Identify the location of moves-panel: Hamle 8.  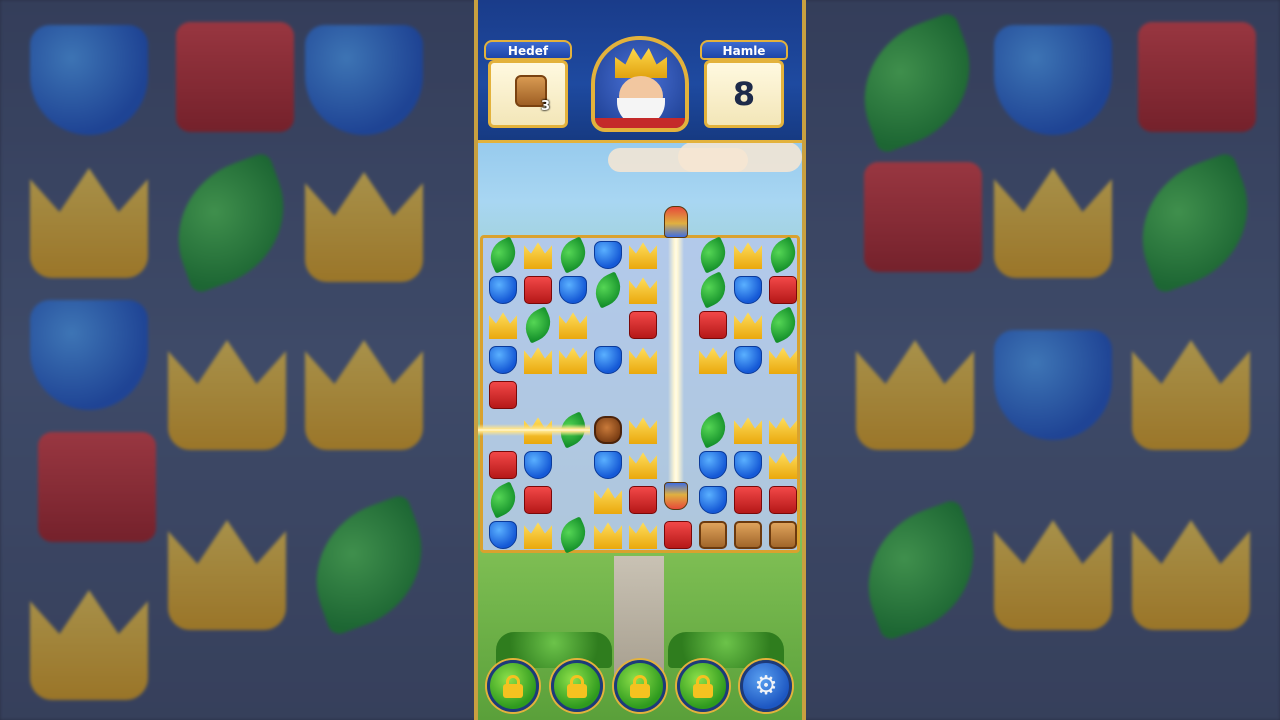
(744, 85).